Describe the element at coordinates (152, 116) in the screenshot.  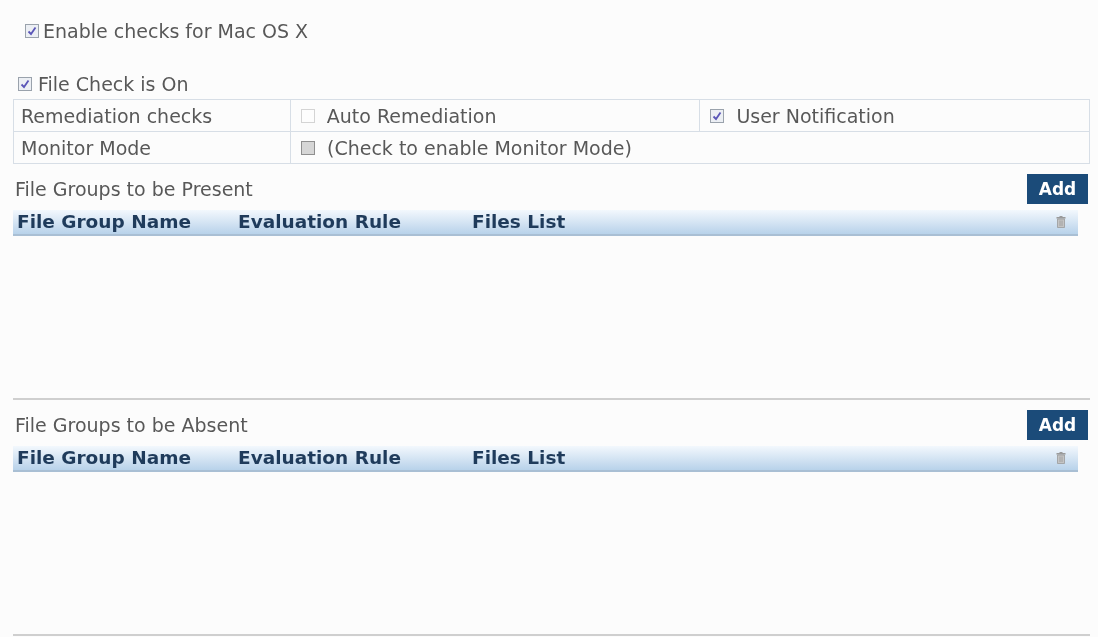
I see `table-cell: Remediation checks` at that location.